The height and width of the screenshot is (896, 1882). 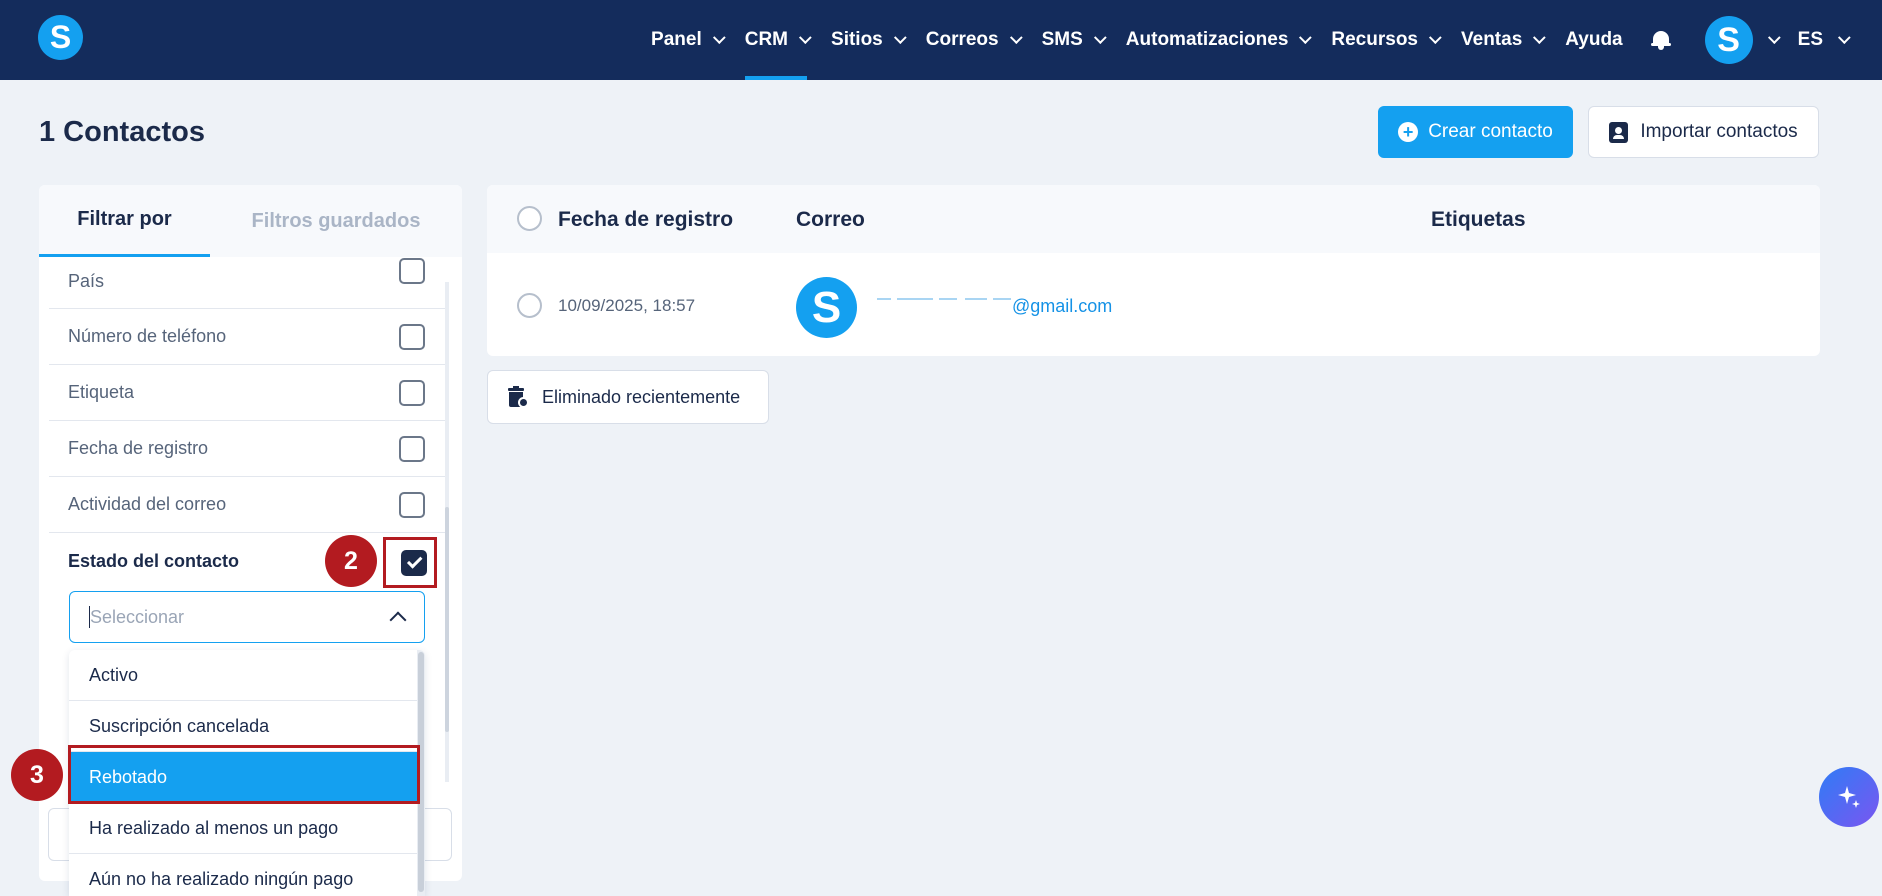 What do you see at coordinates (247, 393) in the screenshot?
I see `filter-row-tag: Etiqueta` at bounding box center [247, 393].